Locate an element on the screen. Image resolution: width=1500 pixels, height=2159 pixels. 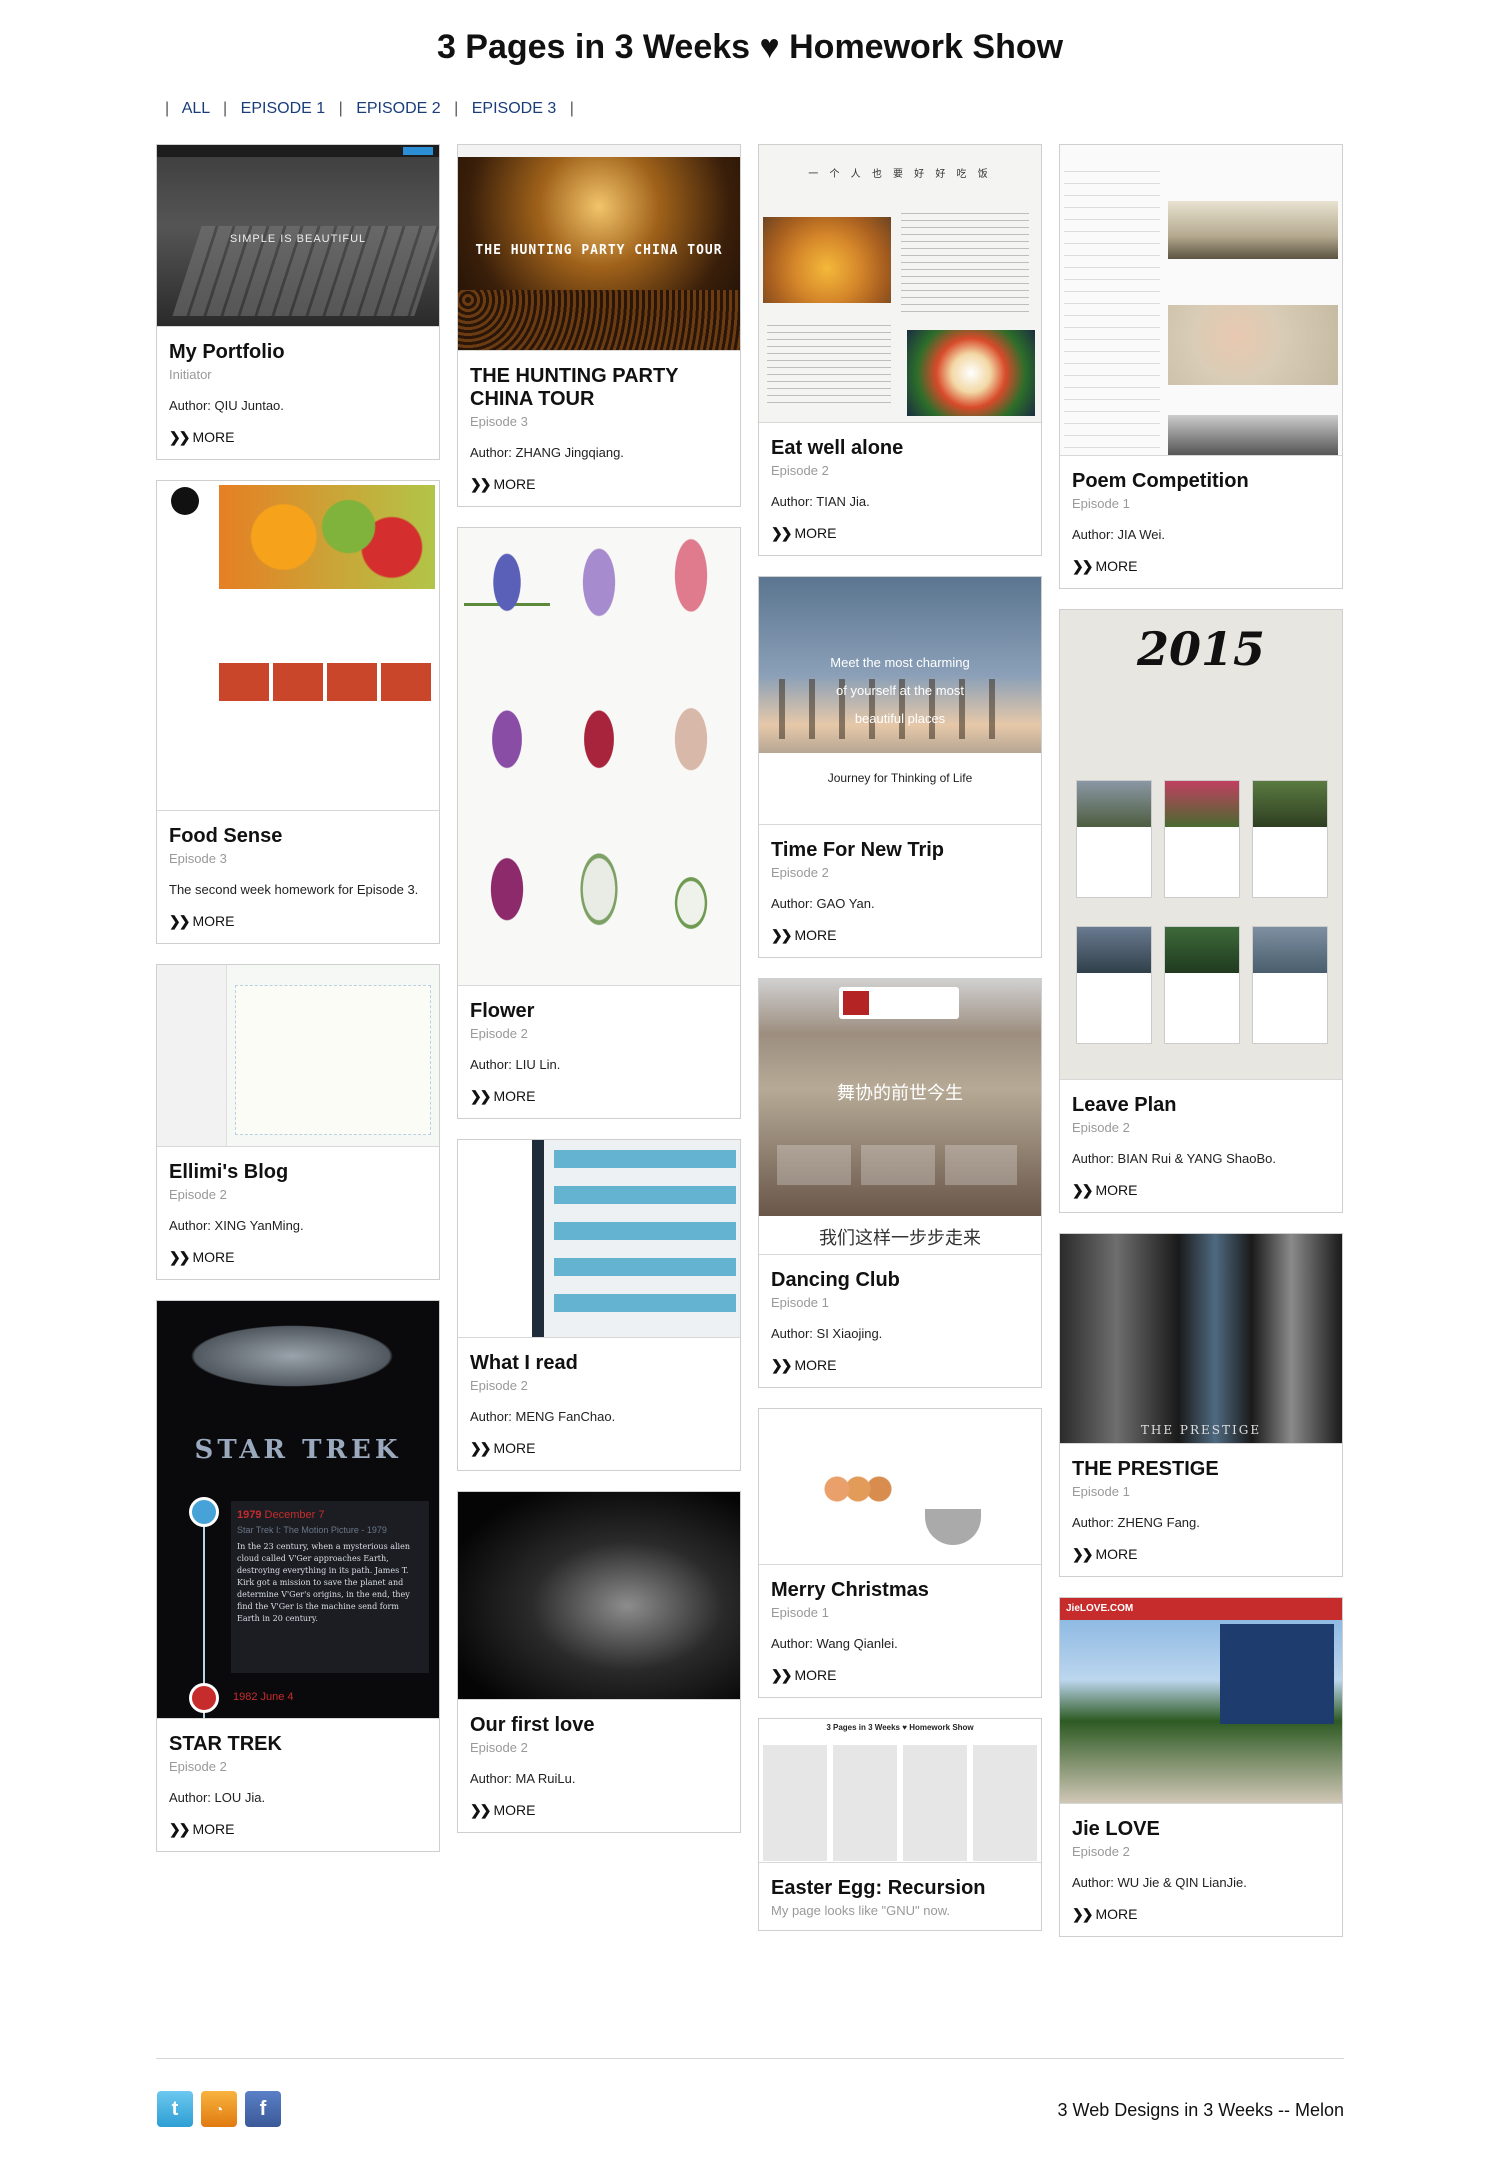
card-title: STAR TREK is located at coordinates (225, 1744).